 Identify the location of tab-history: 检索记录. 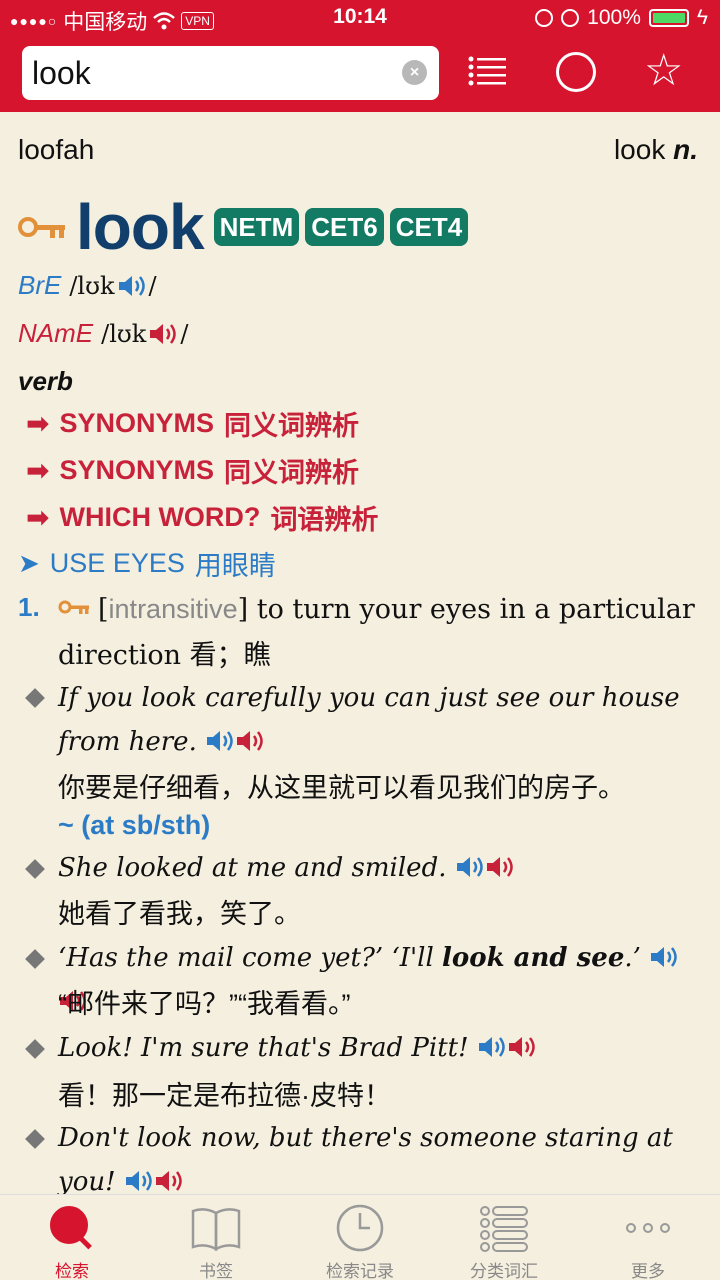
(360, 1237).